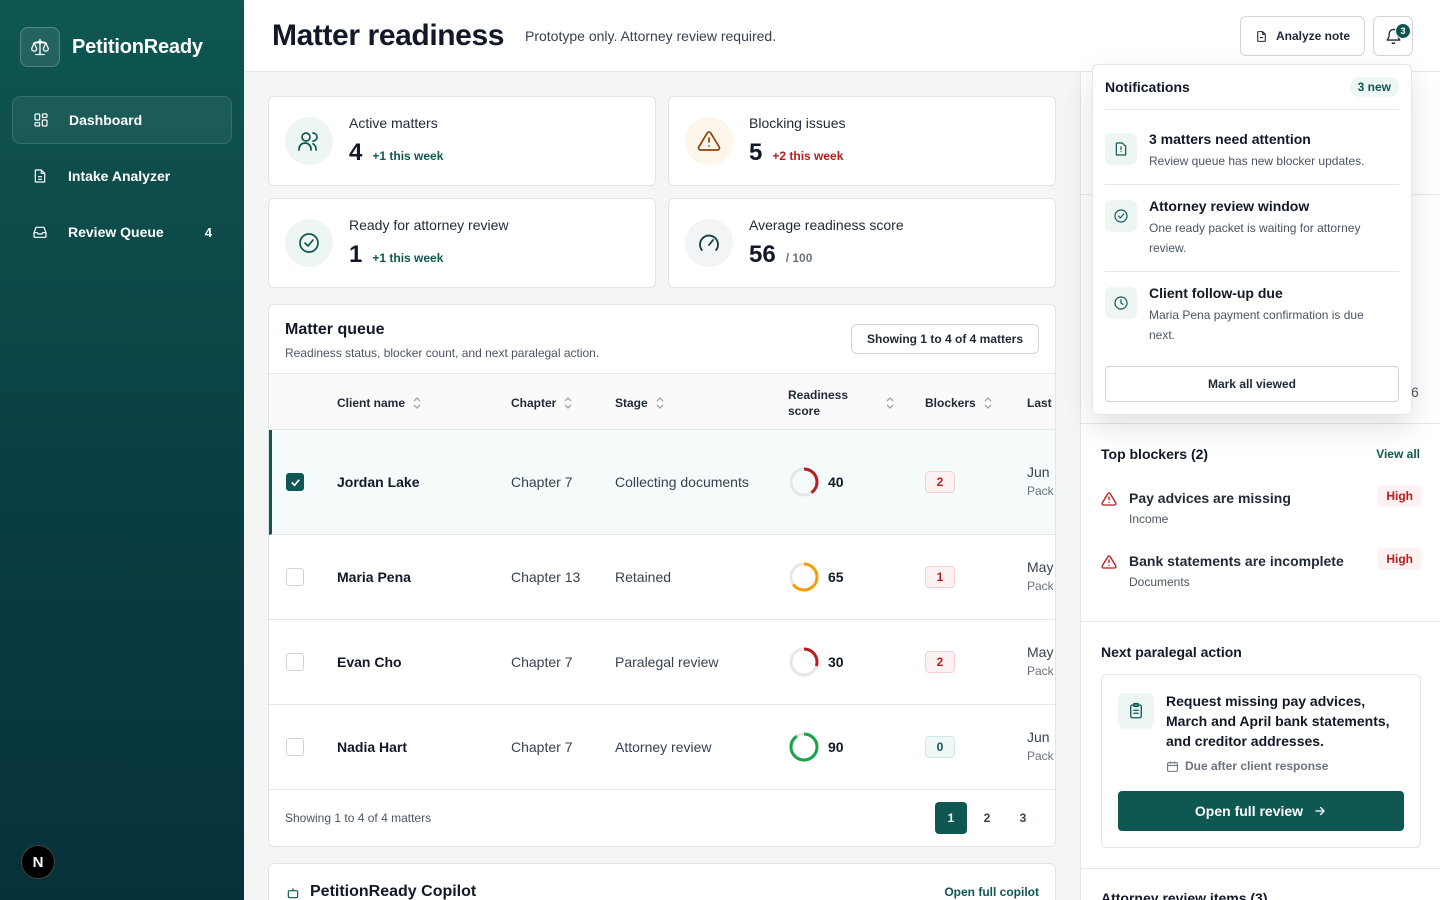 The width and height of the screenshot is (1440, 900). I want to click on client-name: Evan Cho, so click(369, 662).